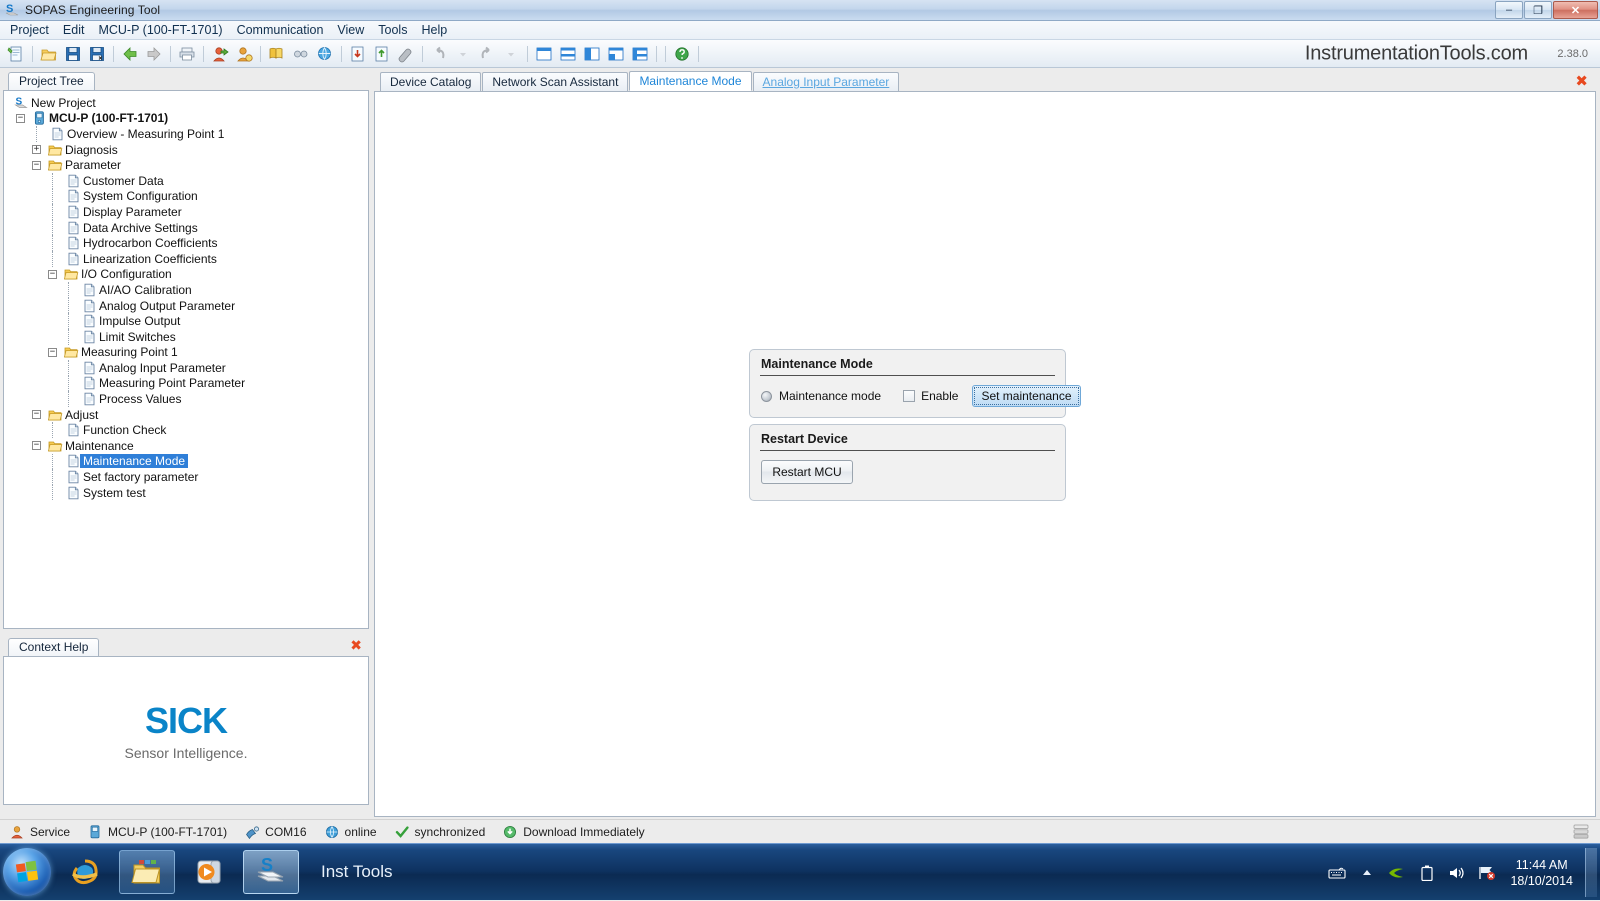 The image size is (1600, 901). What do you see at coordinates (568, 54) in the screenshot?
I see `layout-horizontal-split-icon` at bounding box center [568, 54].